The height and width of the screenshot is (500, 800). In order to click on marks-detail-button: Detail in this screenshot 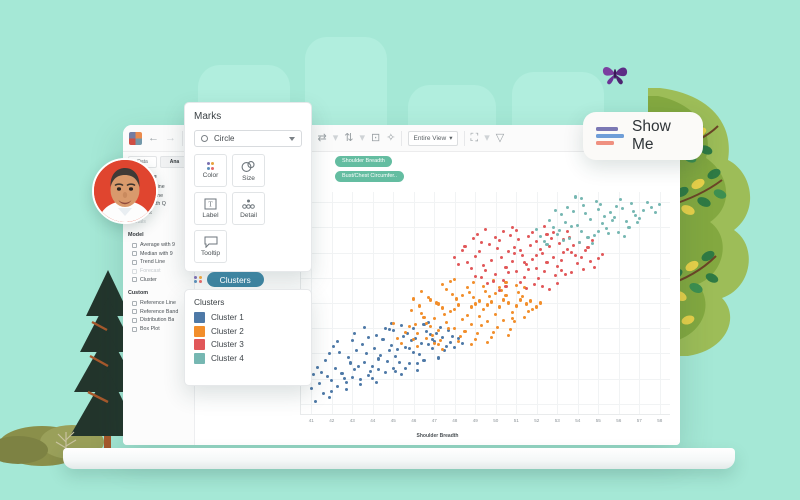, I will do `click(248, 208)`.